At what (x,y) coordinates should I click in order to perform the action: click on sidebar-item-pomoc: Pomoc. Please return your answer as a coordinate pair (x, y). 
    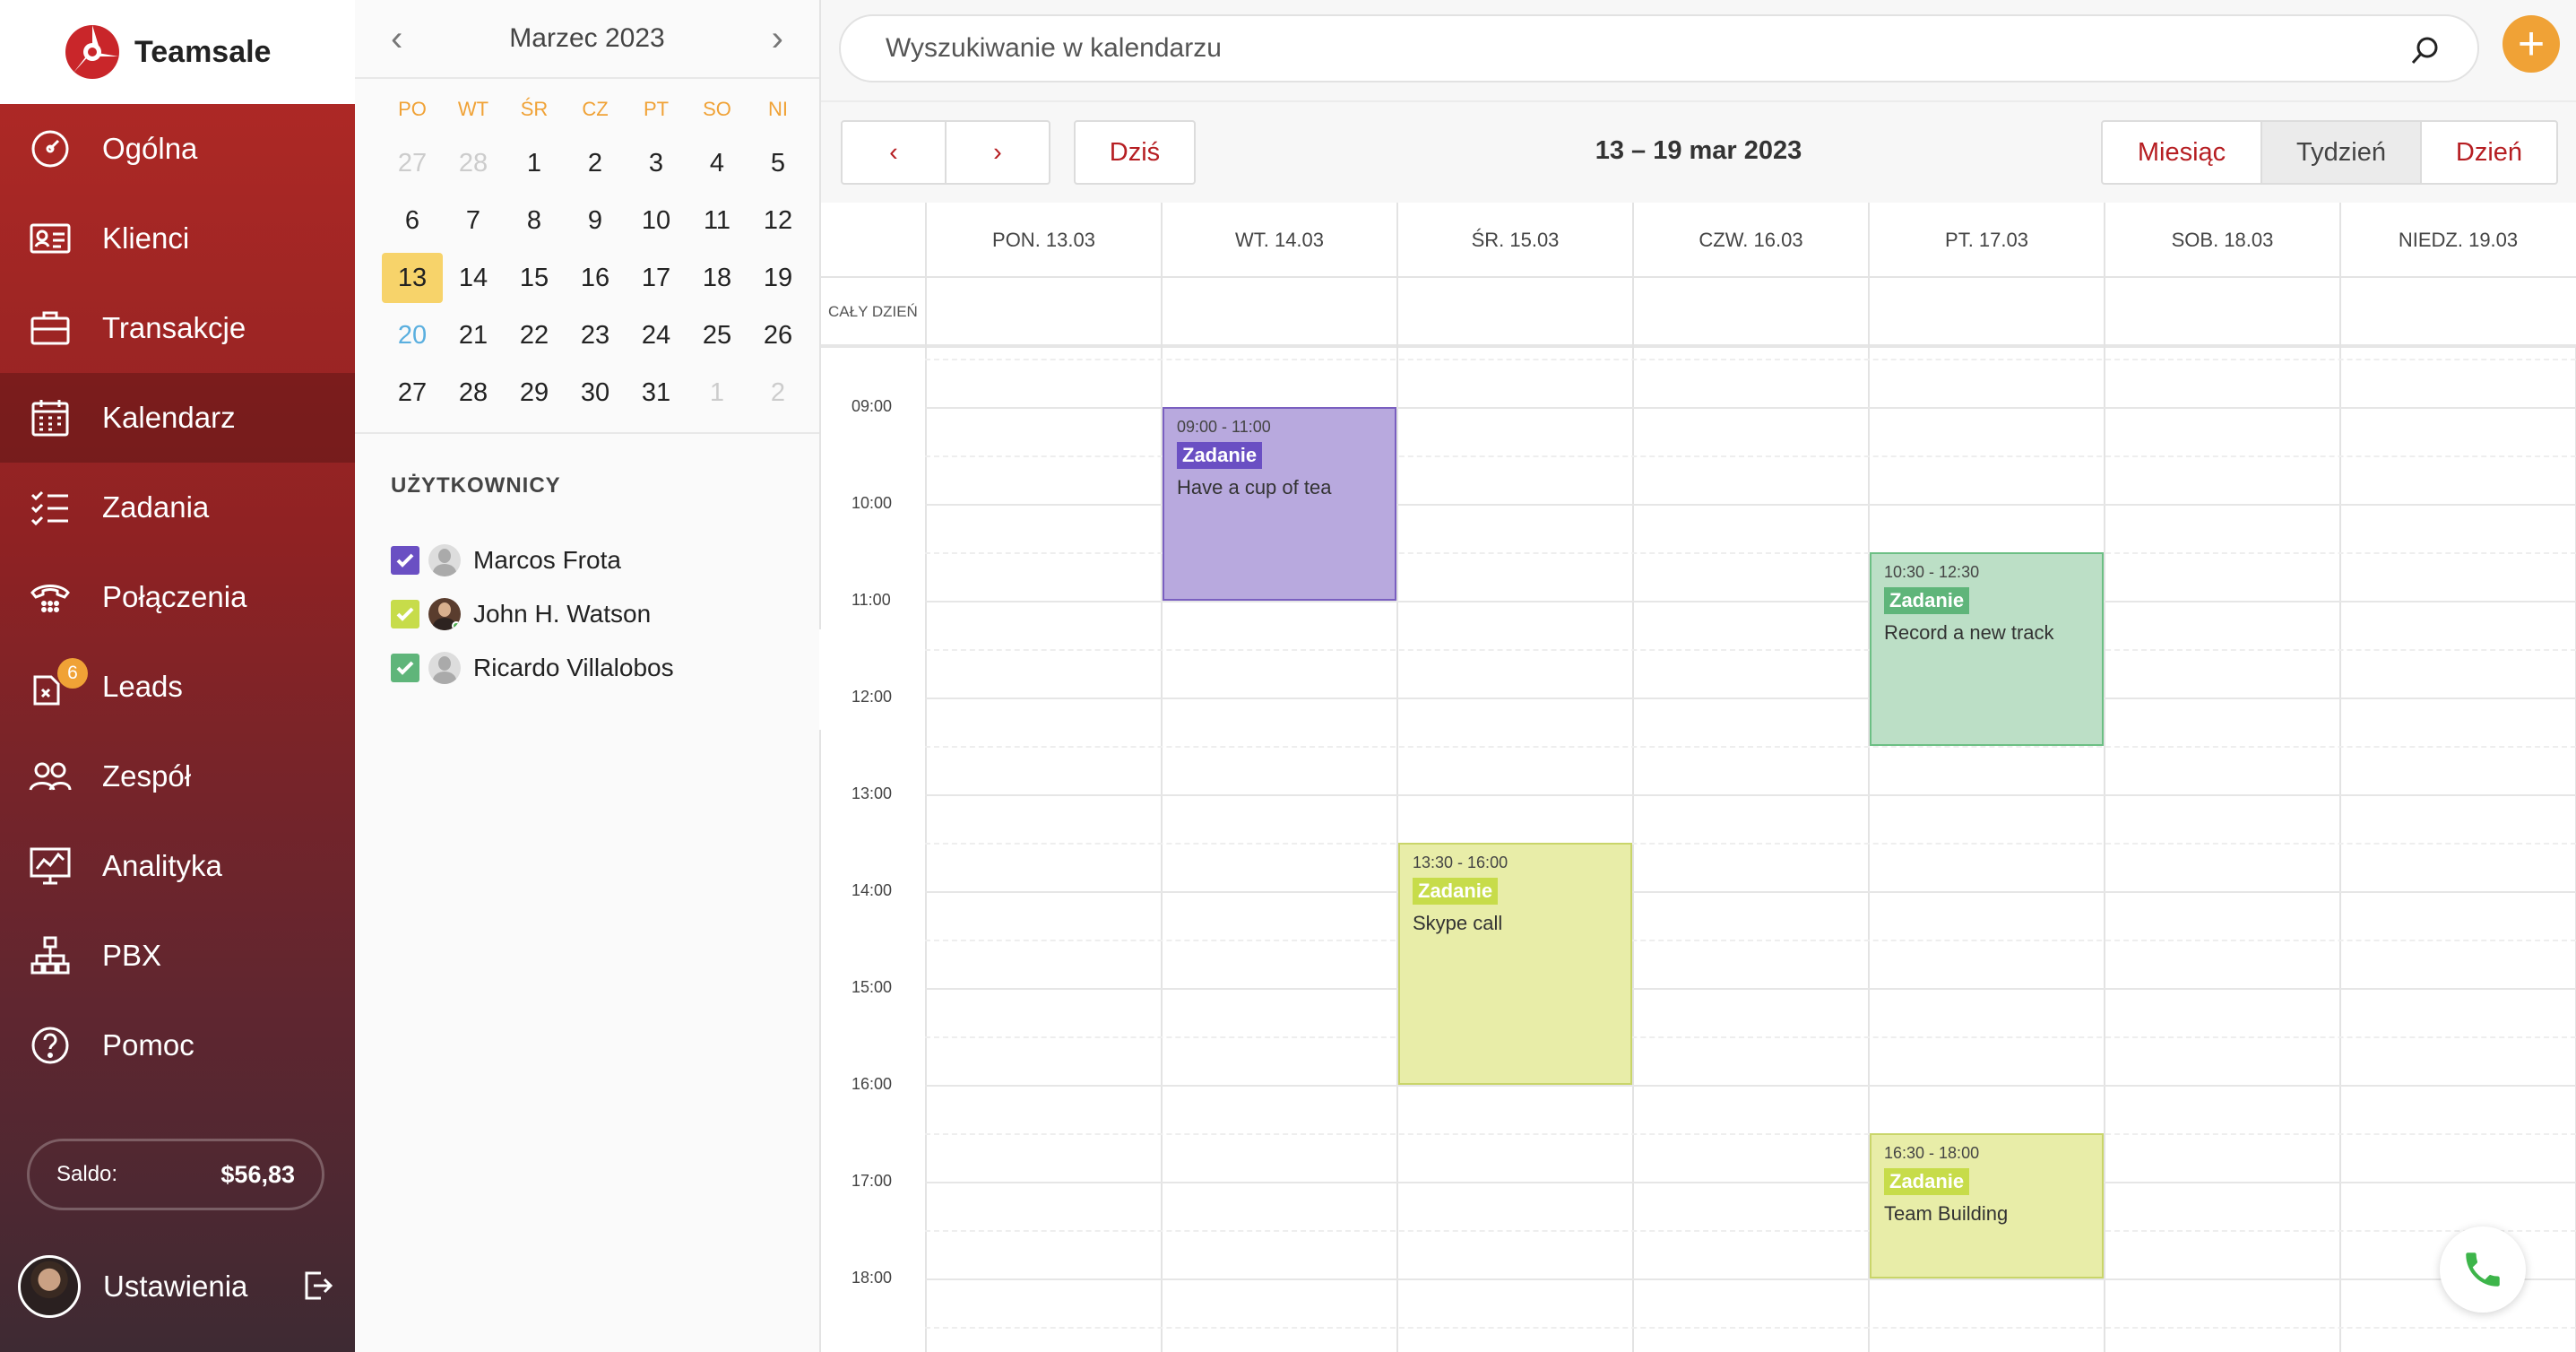
    Looking at the image, I should click on (177, 1045).